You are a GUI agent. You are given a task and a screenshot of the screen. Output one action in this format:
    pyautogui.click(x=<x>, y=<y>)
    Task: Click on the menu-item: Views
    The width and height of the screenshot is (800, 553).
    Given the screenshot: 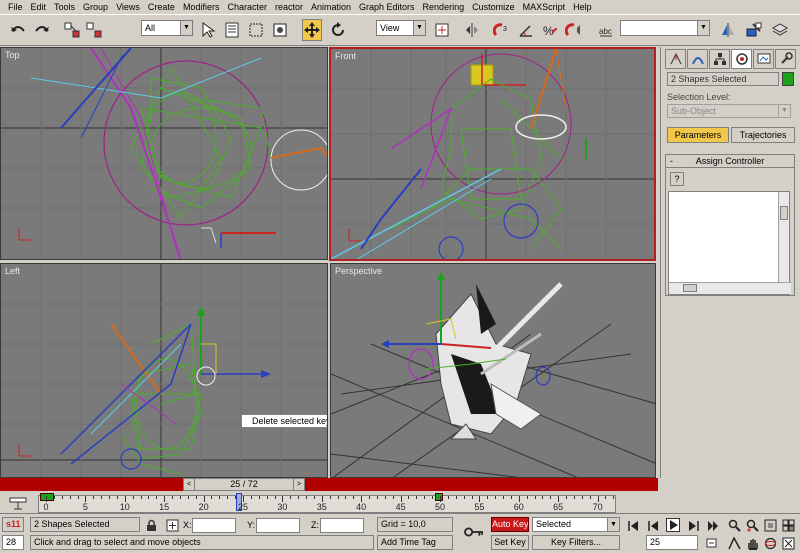 What is the action you would take?
    pyautogui.click(x=128, y=7)
    